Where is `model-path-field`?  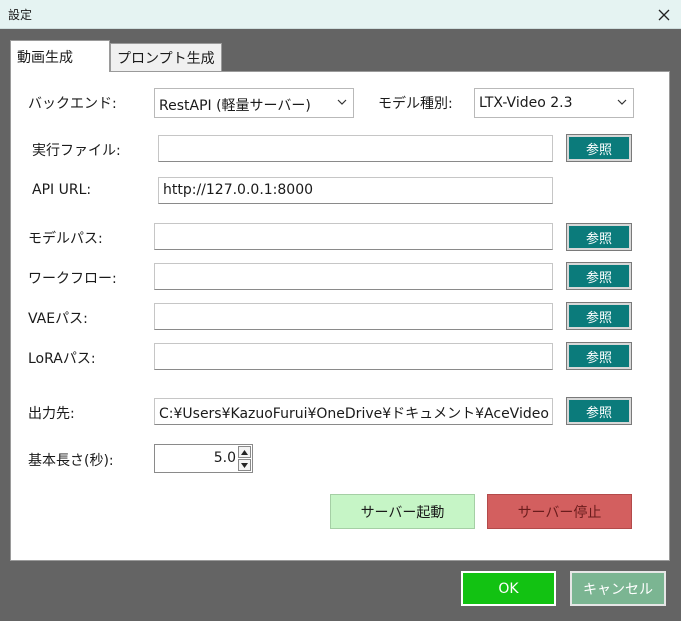 model-path-field is located at coordinates (353, 236).